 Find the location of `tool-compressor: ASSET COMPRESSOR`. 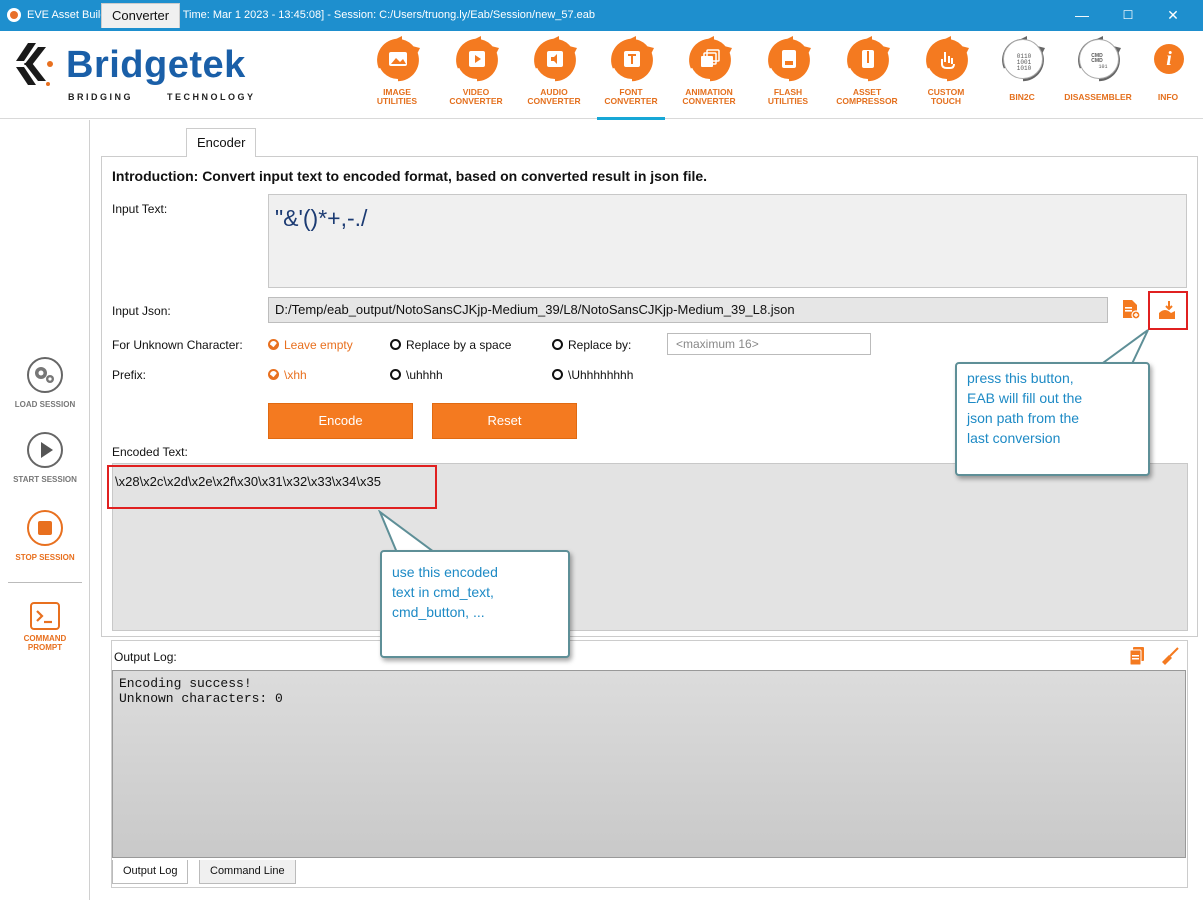

tool-compressor: ASSET COMPRESSOR is located at coordinates (867, 76).